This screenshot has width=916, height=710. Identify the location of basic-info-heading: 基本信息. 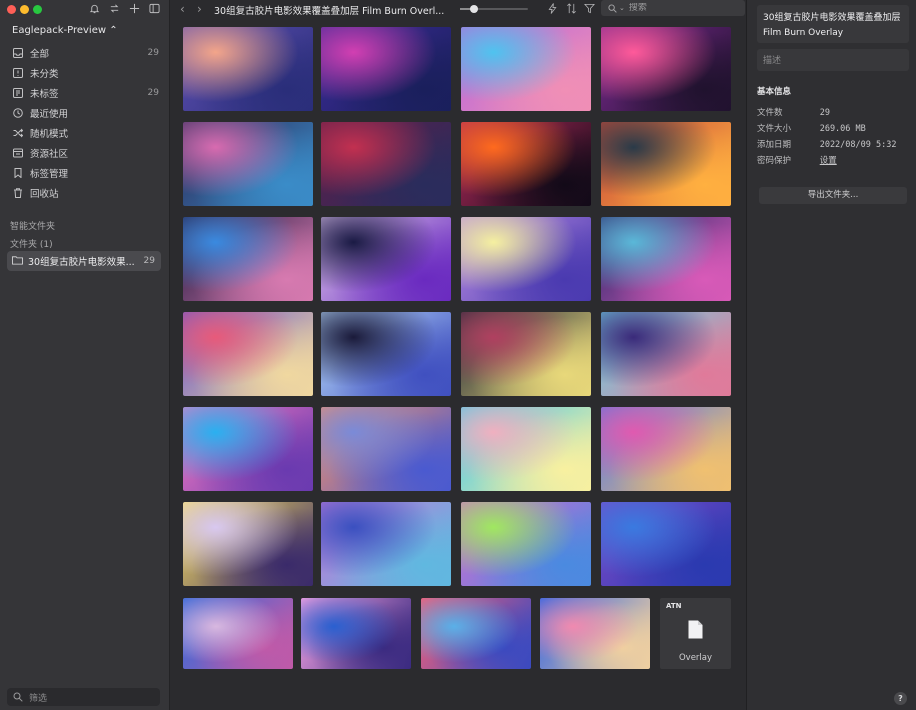
(774, 92).